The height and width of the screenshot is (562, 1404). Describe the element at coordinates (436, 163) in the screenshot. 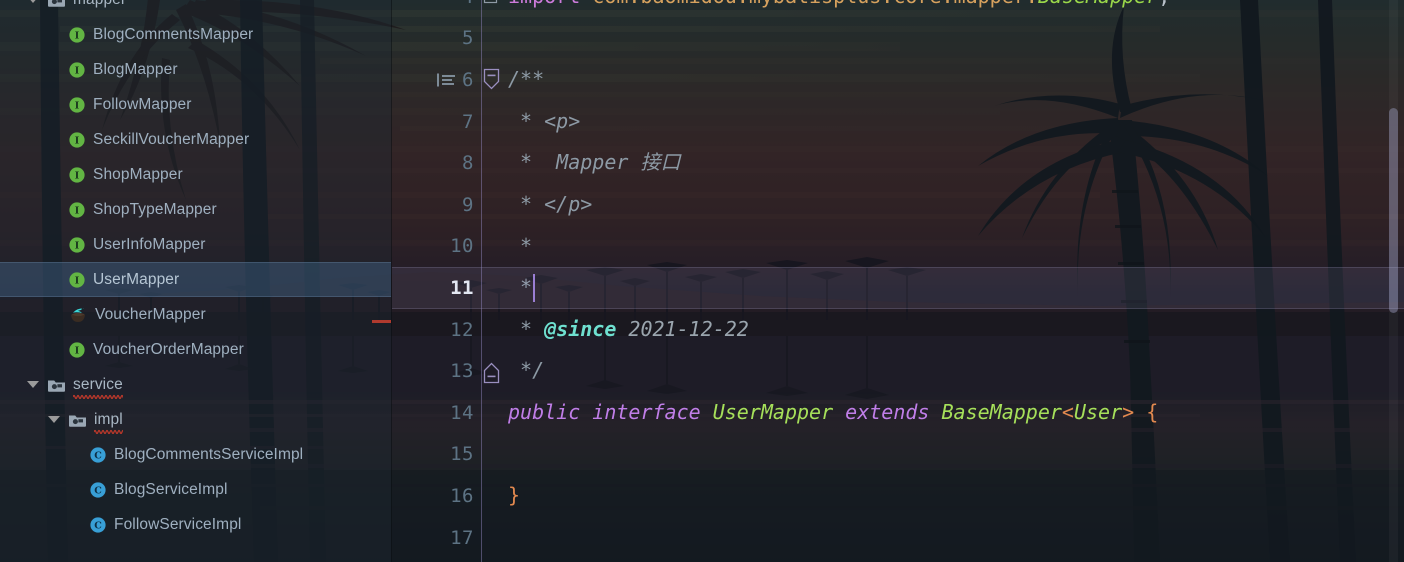

I see `editor-gutter: 8` at that location.